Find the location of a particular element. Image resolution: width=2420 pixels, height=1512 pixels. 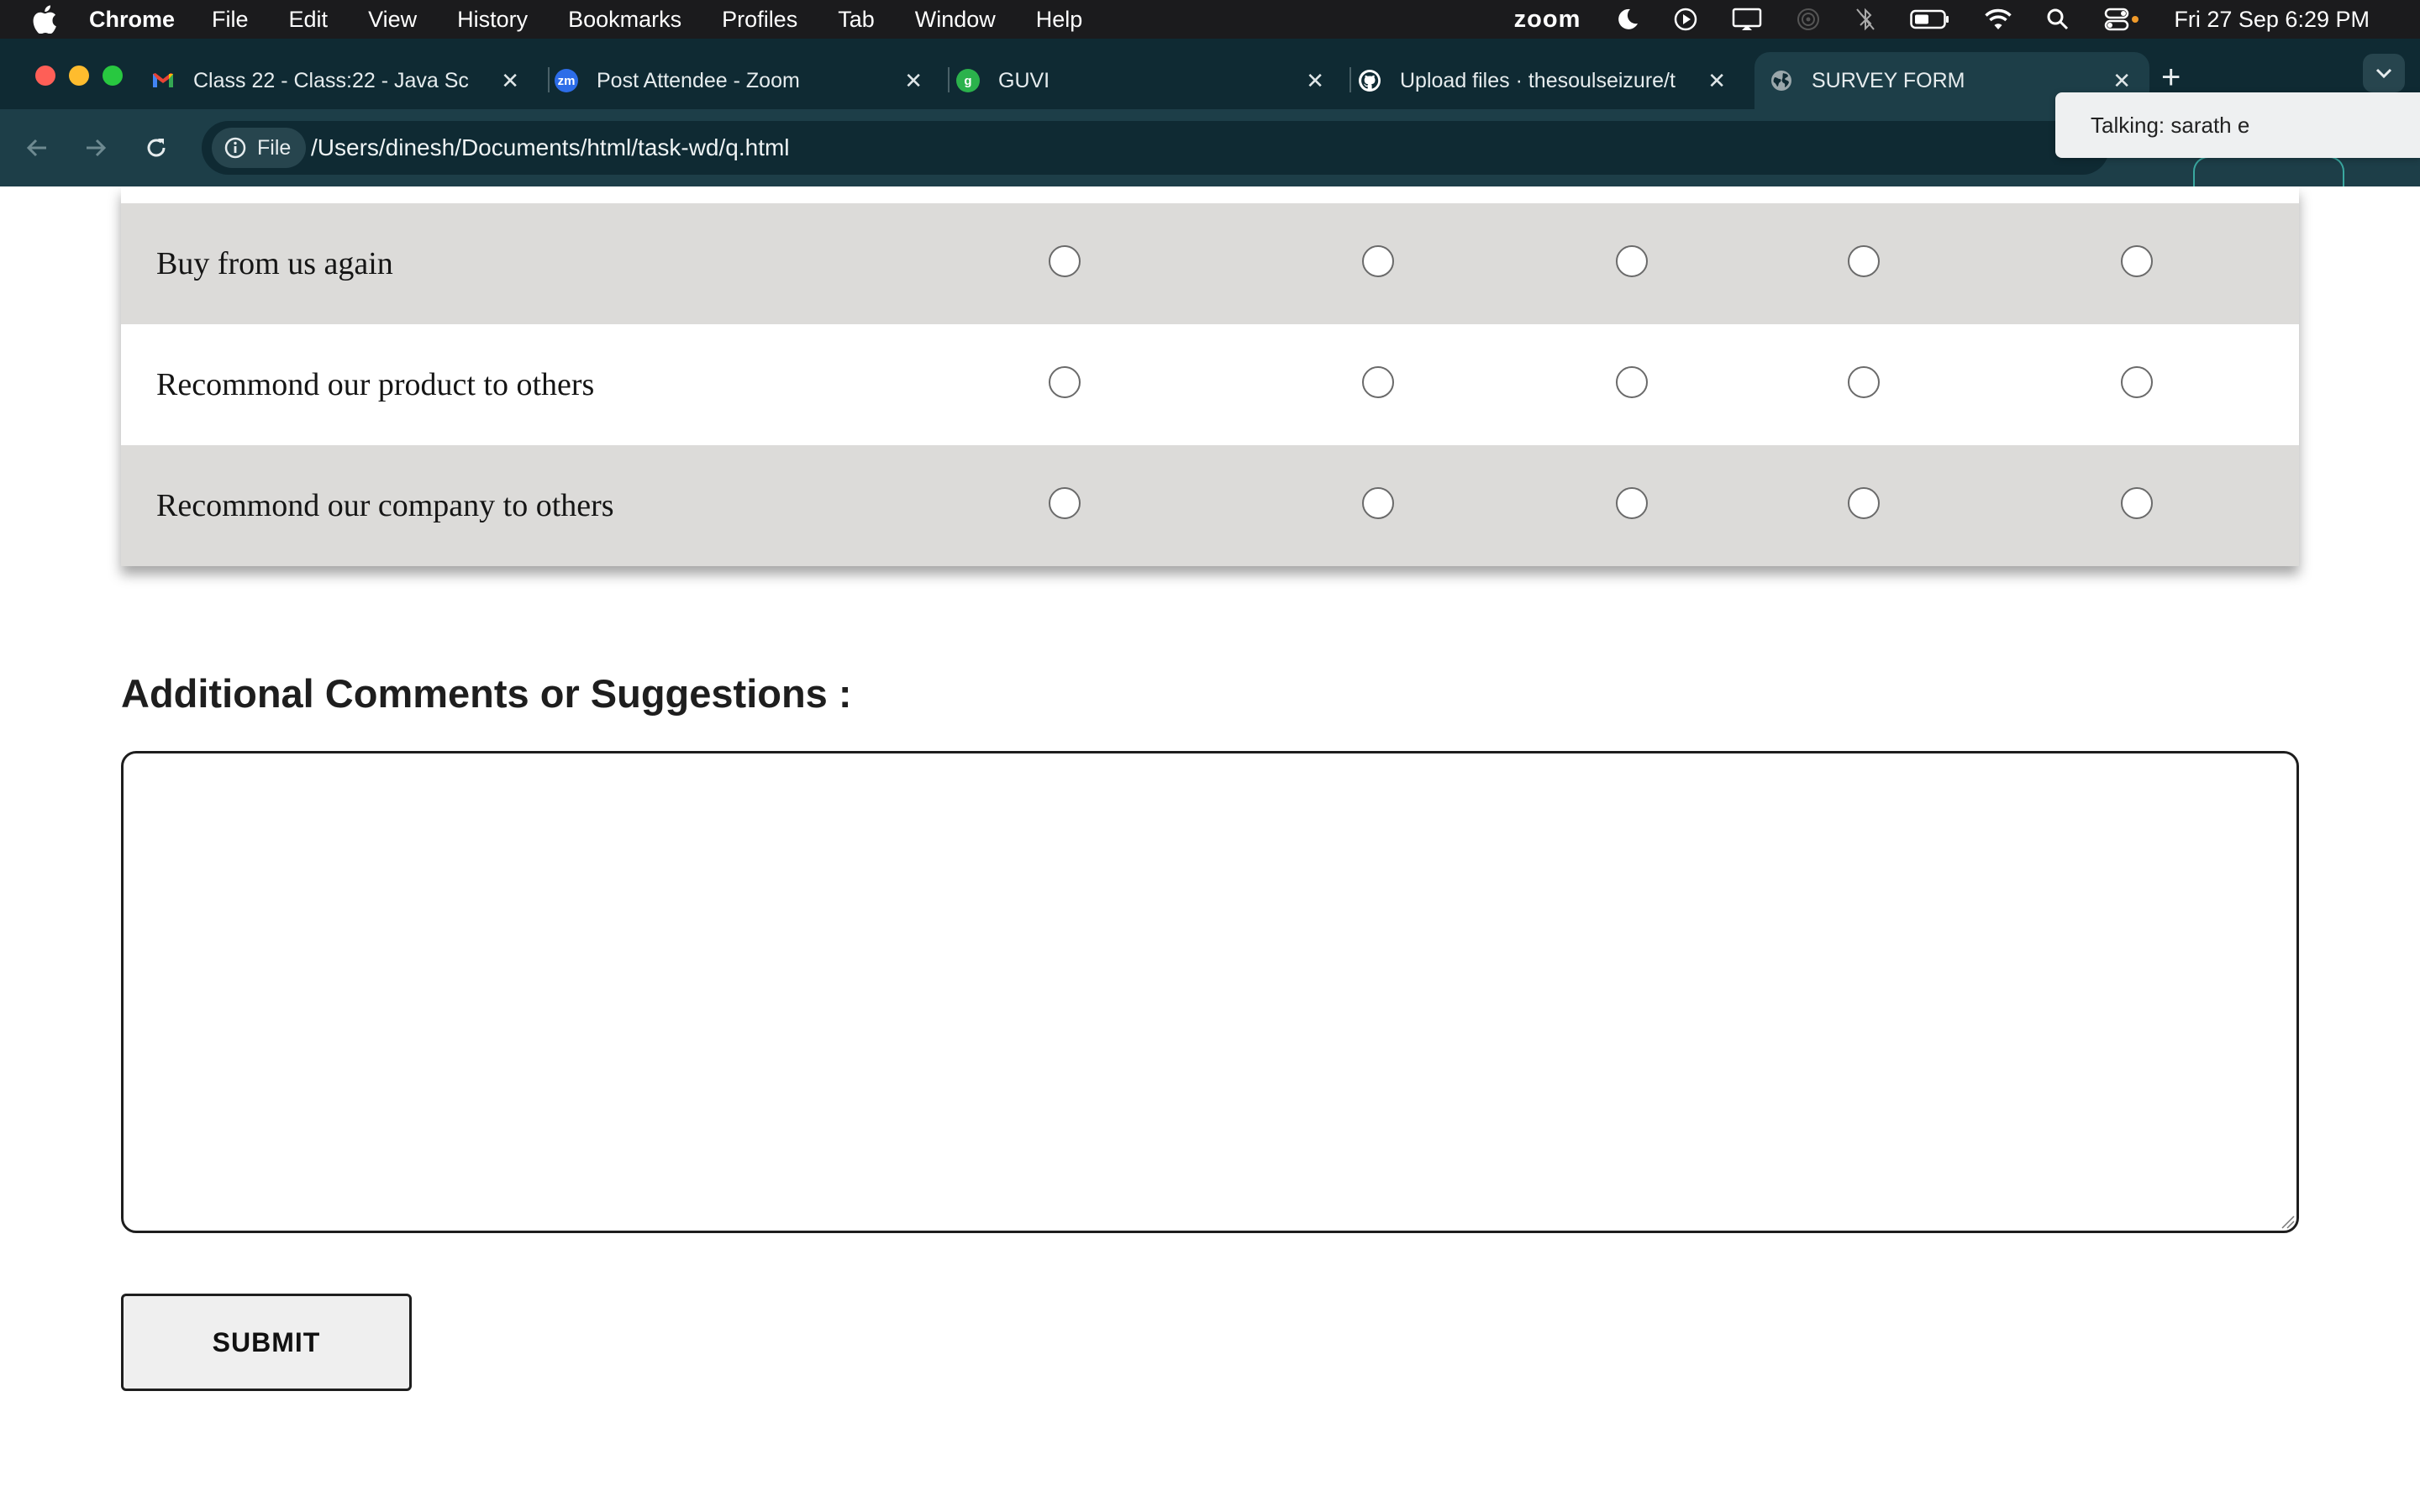

bluetooth-off-icon is located at coordinates (1865, 19).